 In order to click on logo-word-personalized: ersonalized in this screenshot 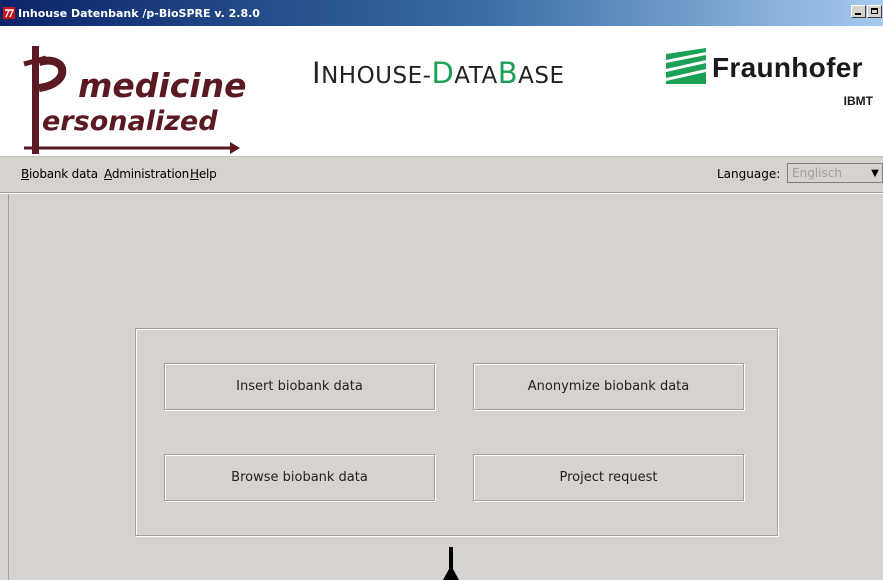, I will do `click(130, 121)`.